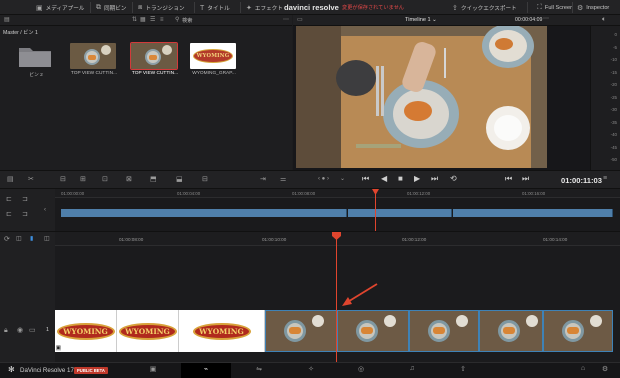  Describe the element at coordinates (179, 179) in the screenshot. I see `source-overwrite-icon: ⬓` at that location.